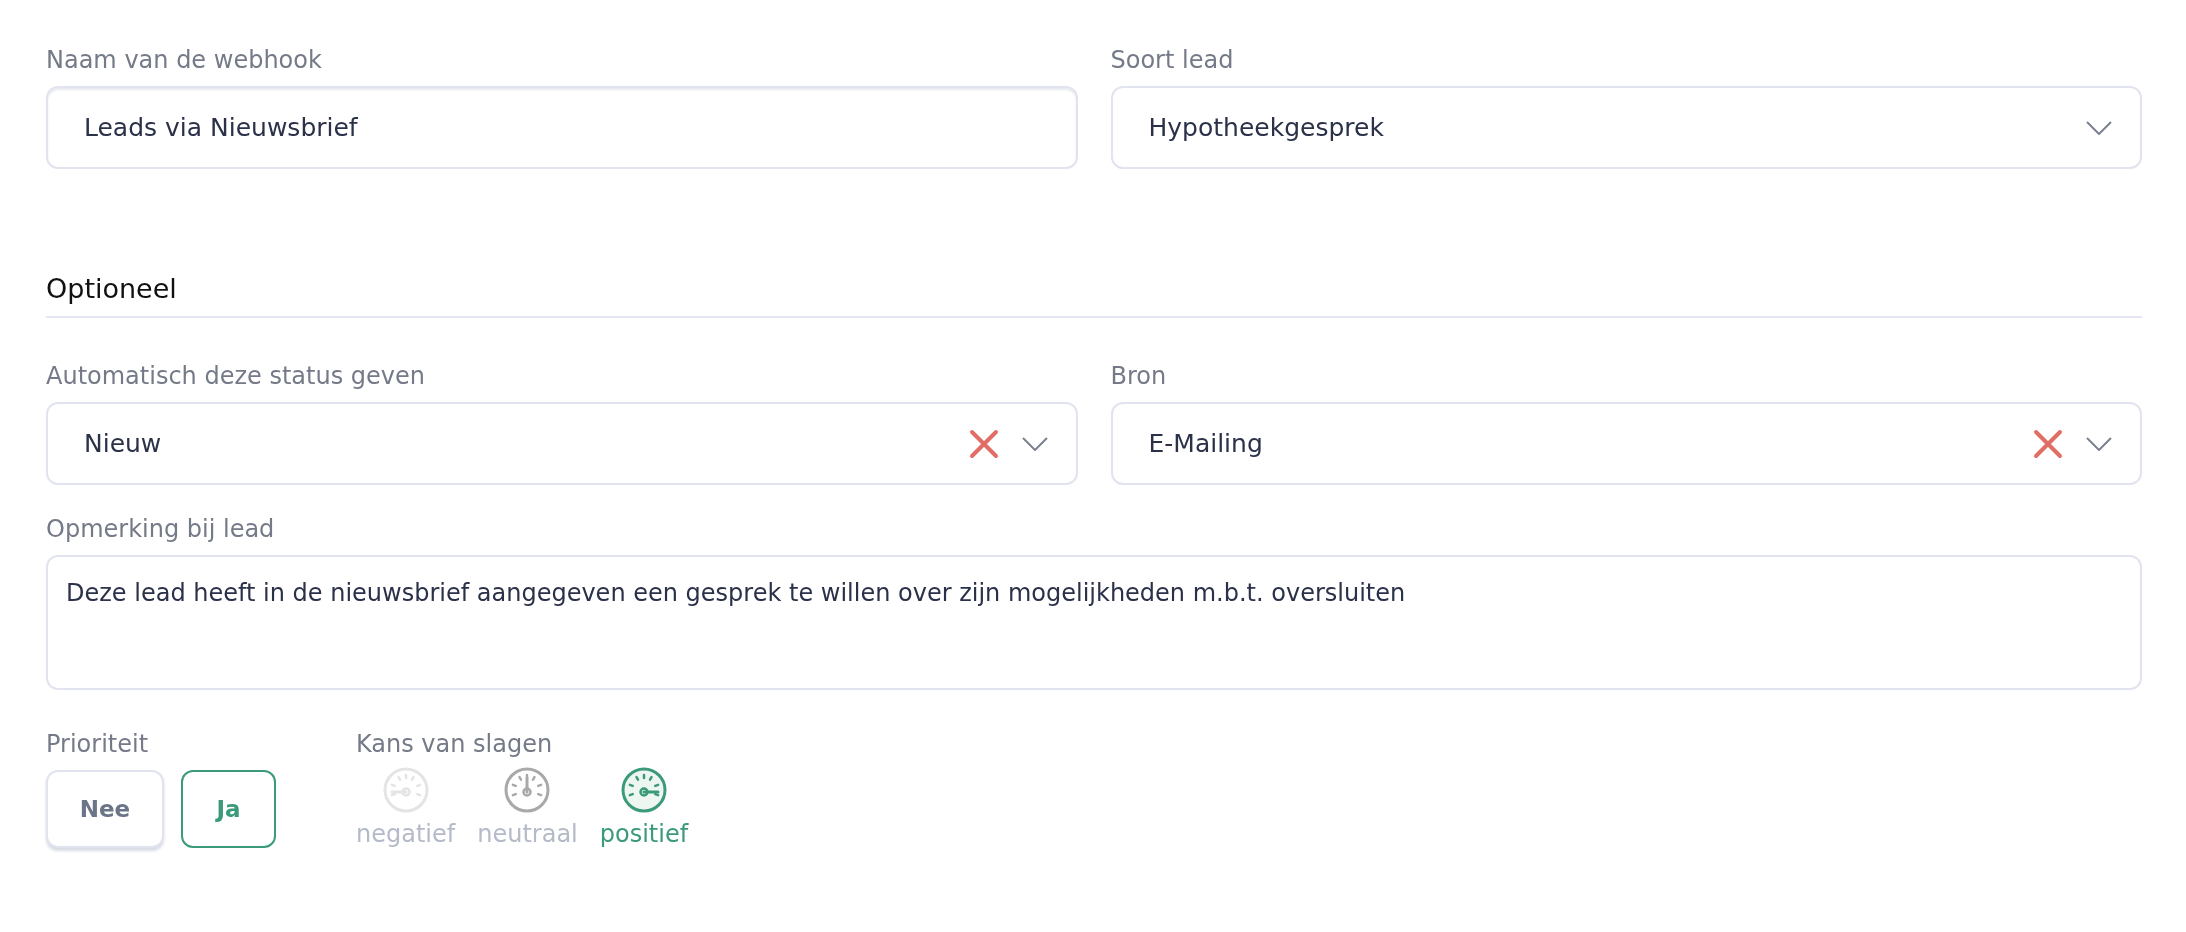 The image size is (2186, 932). What do you see at coordinates (562, 443) in the screenshot?
I see `select-field: Nieuw` at bounding box center [562, 443].